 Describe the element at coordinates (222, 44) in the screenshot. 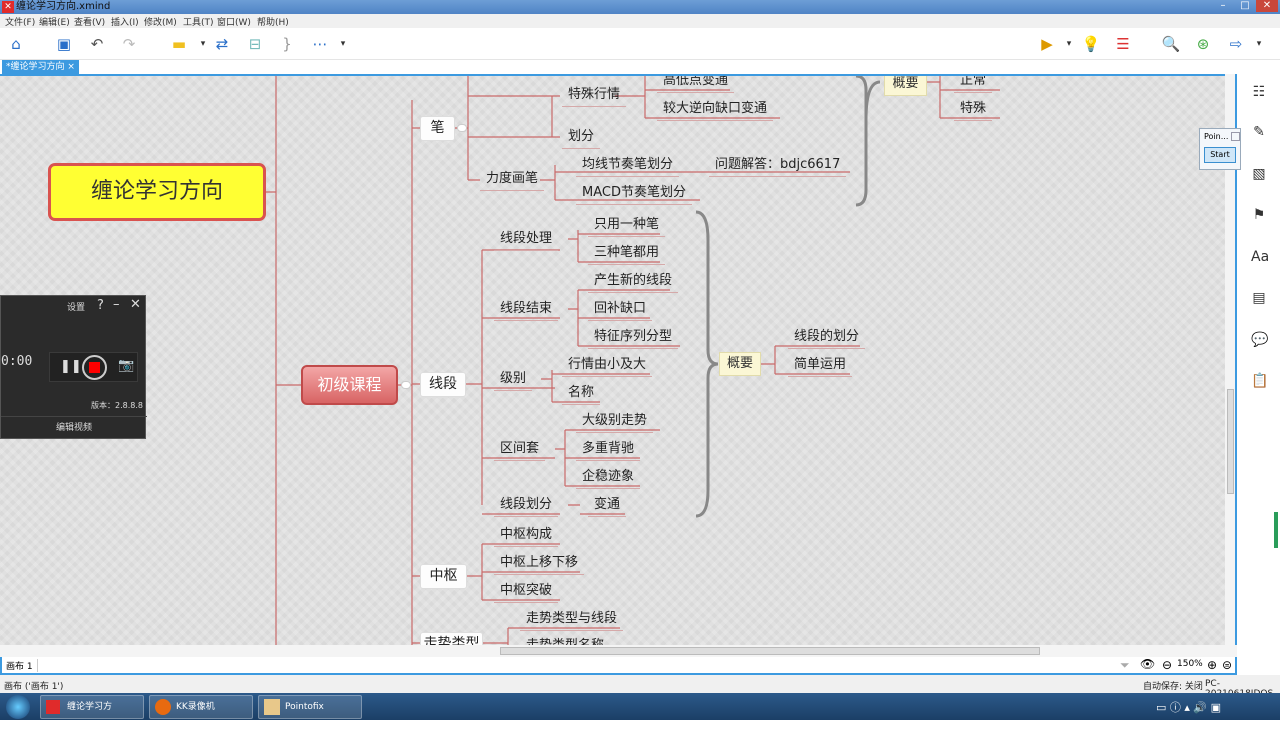

I see `relationship-icon: ⇄` at that location.